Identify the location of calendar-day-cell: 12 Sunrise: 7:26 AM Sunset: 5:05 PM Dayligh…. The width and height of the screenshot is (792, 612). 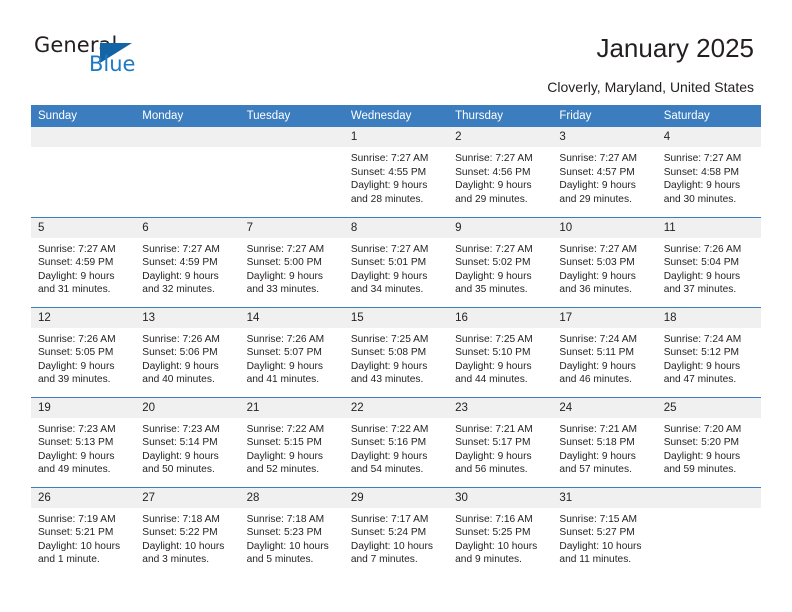
(83, 351).